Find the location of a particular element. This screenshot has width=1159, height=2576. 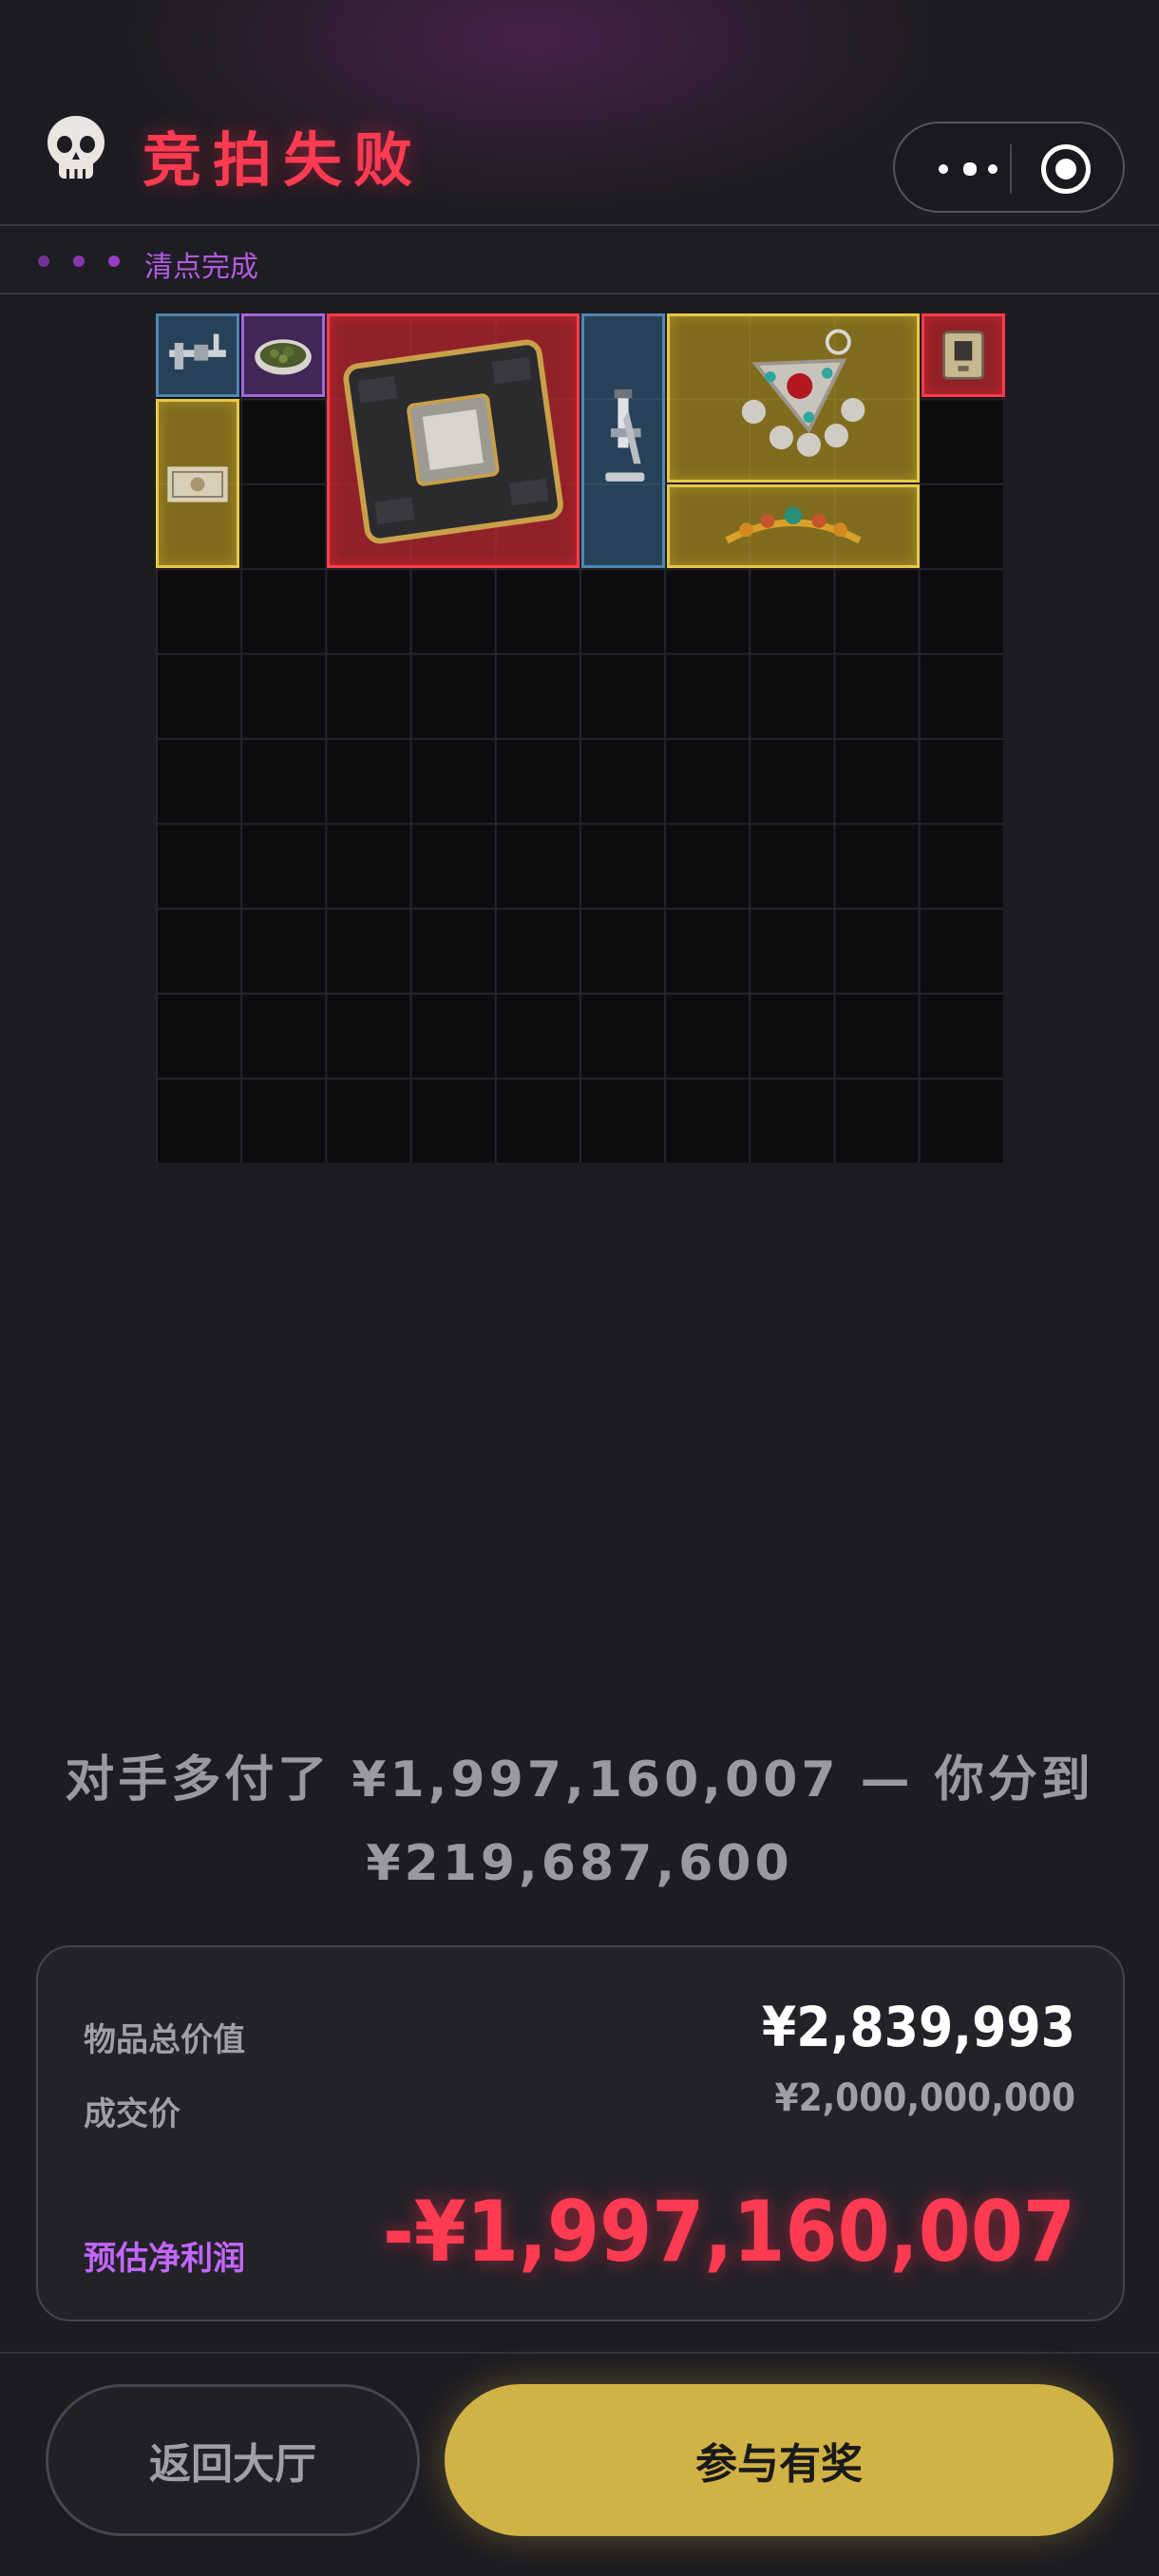

page-title: 竞拍失败 is located at coordinates (283, 160).